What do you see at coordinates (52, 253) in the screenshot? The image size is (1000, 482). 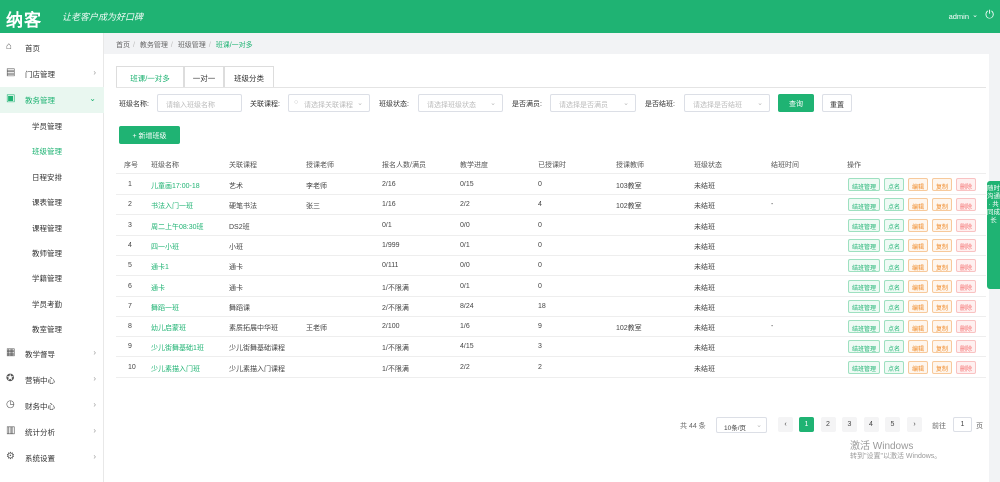 I see `sidebar-subitem: 教师管理` at bounding box center [52, 253].